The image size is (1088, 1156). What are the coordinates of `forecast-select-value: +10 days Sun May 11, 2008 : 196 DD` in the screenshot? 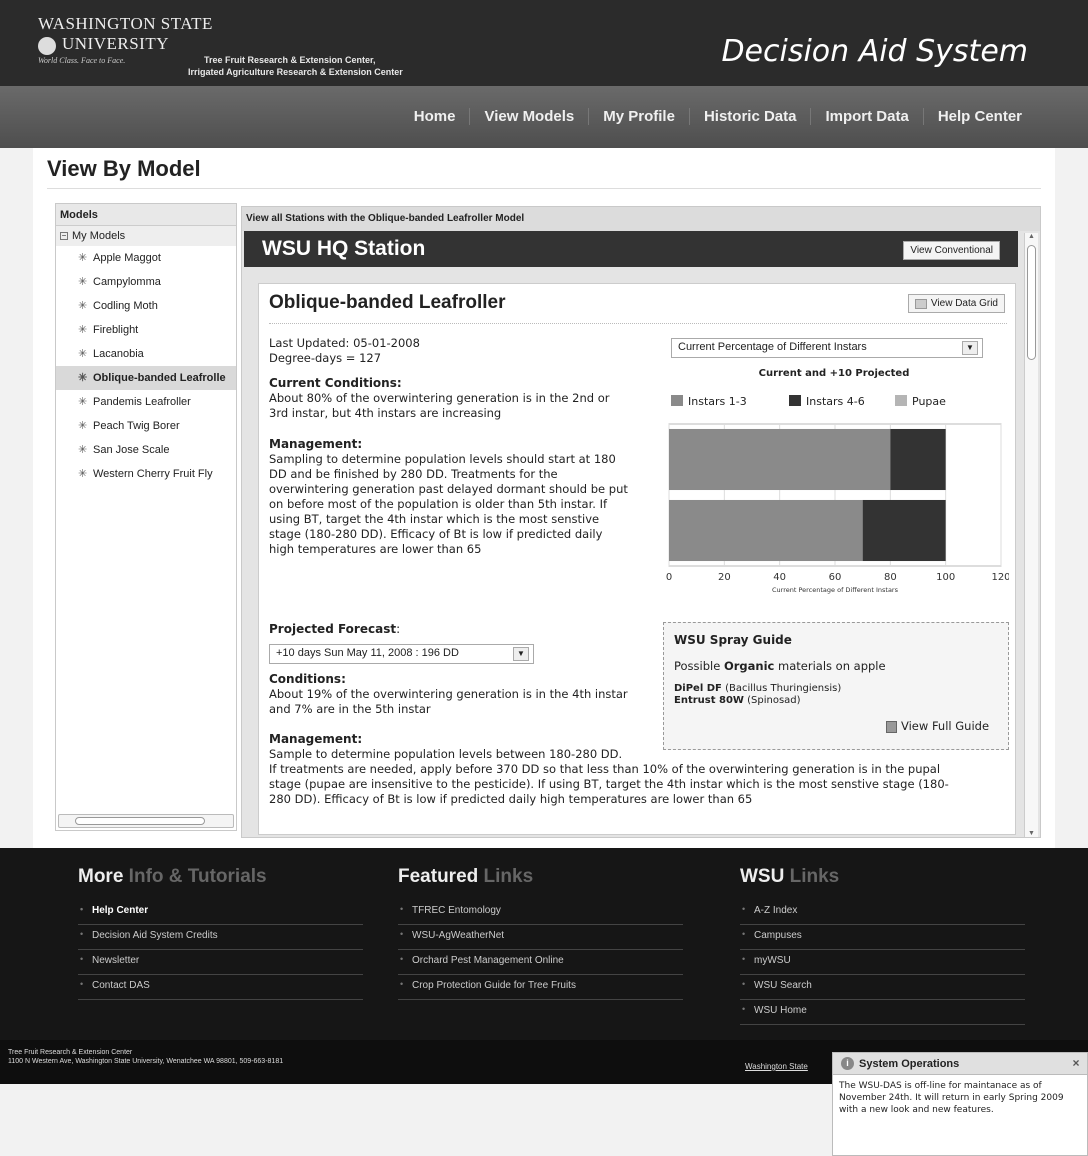 It's located at (367, 653).